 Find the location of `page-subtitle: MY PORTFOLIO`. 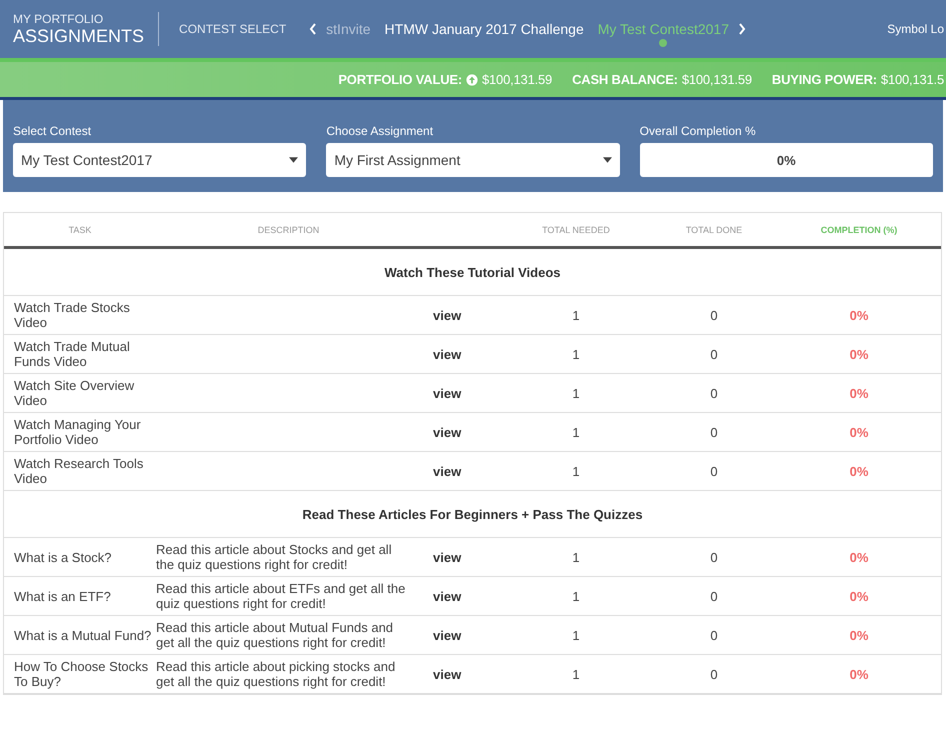

page-subtitle: MY PORTFOLIO is located at coordinates (58, 19).